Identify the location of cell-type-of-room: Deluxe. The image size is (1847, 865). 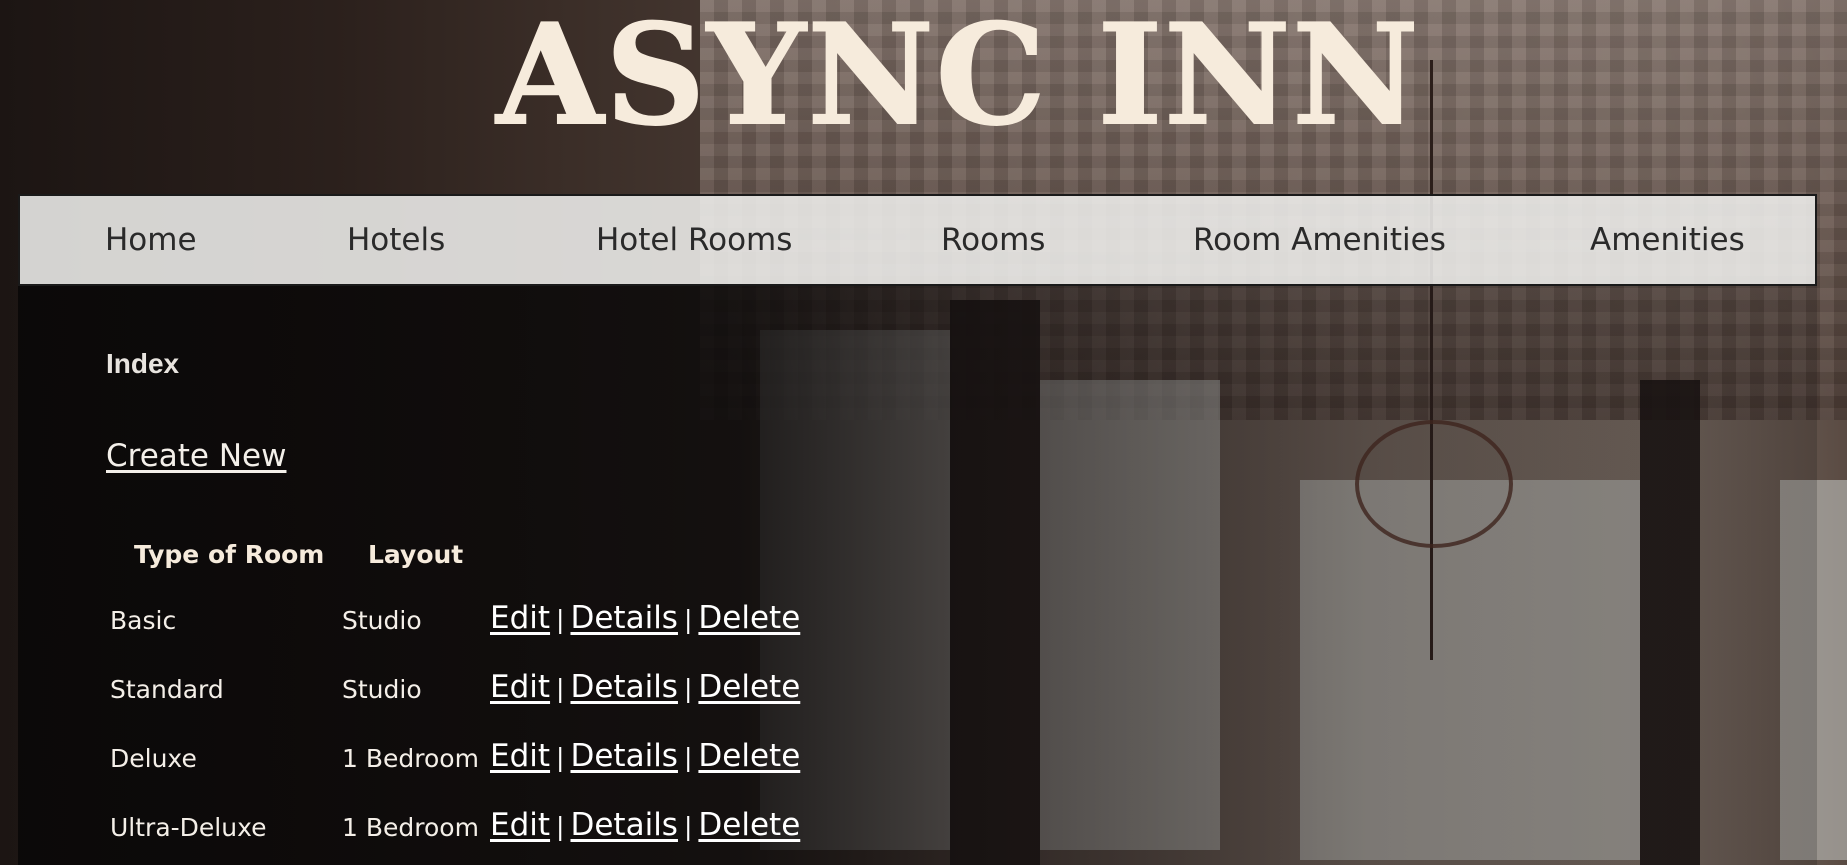
(153, 758).